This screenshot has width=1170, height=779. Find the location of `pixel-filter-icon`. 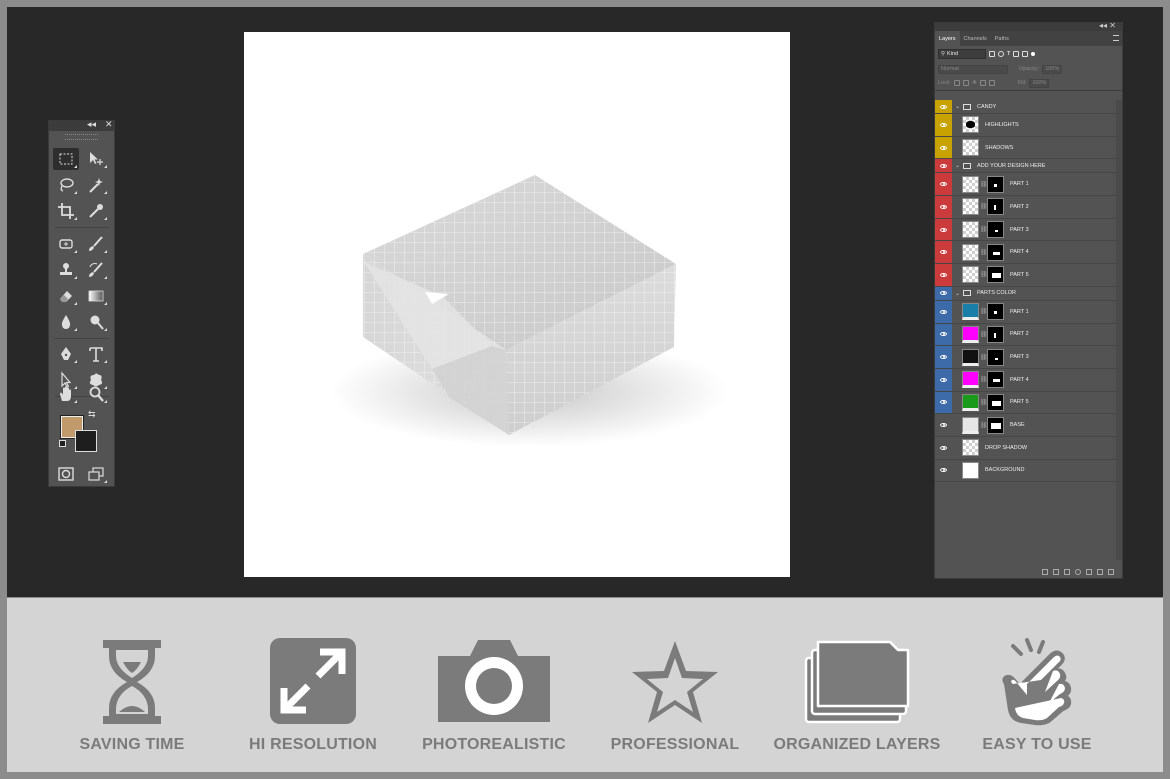

pixel-filter-icon is located at coordinates (992, 54).